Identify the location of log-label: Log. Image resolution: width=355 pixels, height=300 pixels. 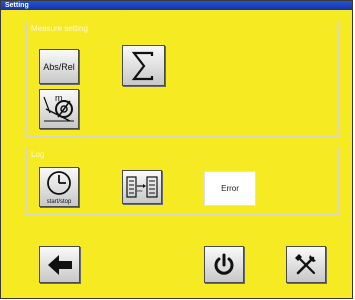
(38, 154).